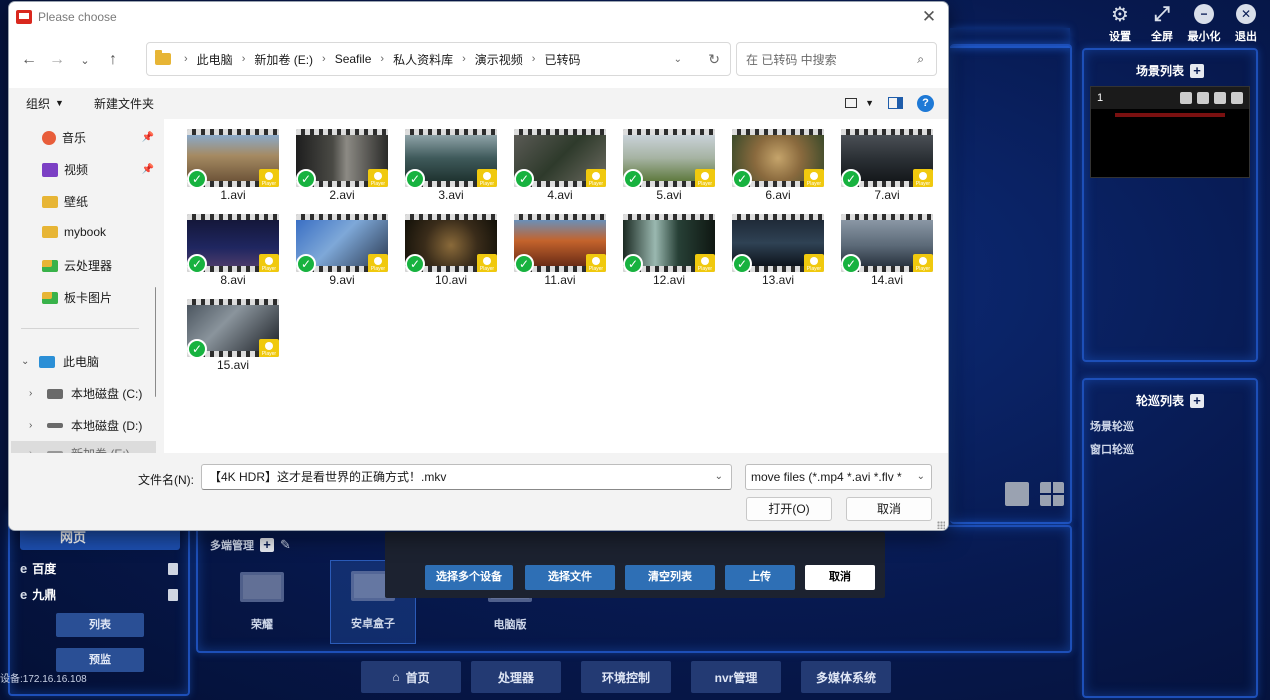 The width and height of the screenshot is (1270, 700). Describe the element at coordinates (1246, 24) in the screenshot. I see `exit-tool: ✕ 退出` at that location.